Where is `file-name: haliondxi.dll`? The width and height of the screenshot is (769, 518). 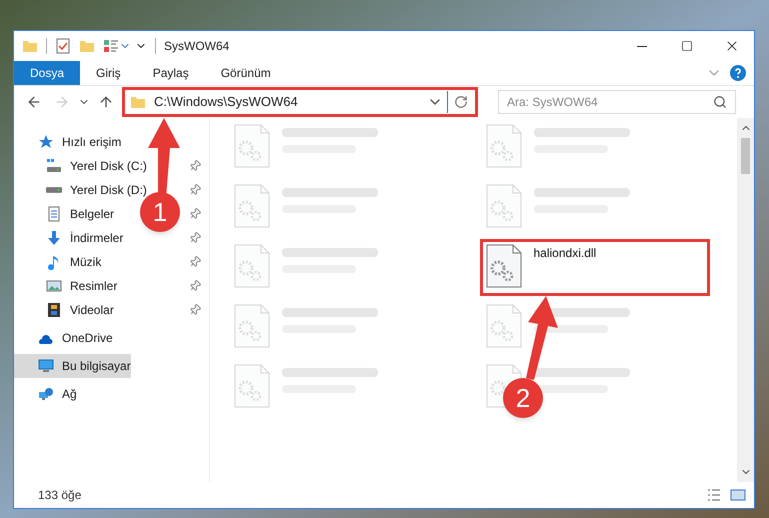 file-name: haliondxi.dll is located at coordinates (565, 253).